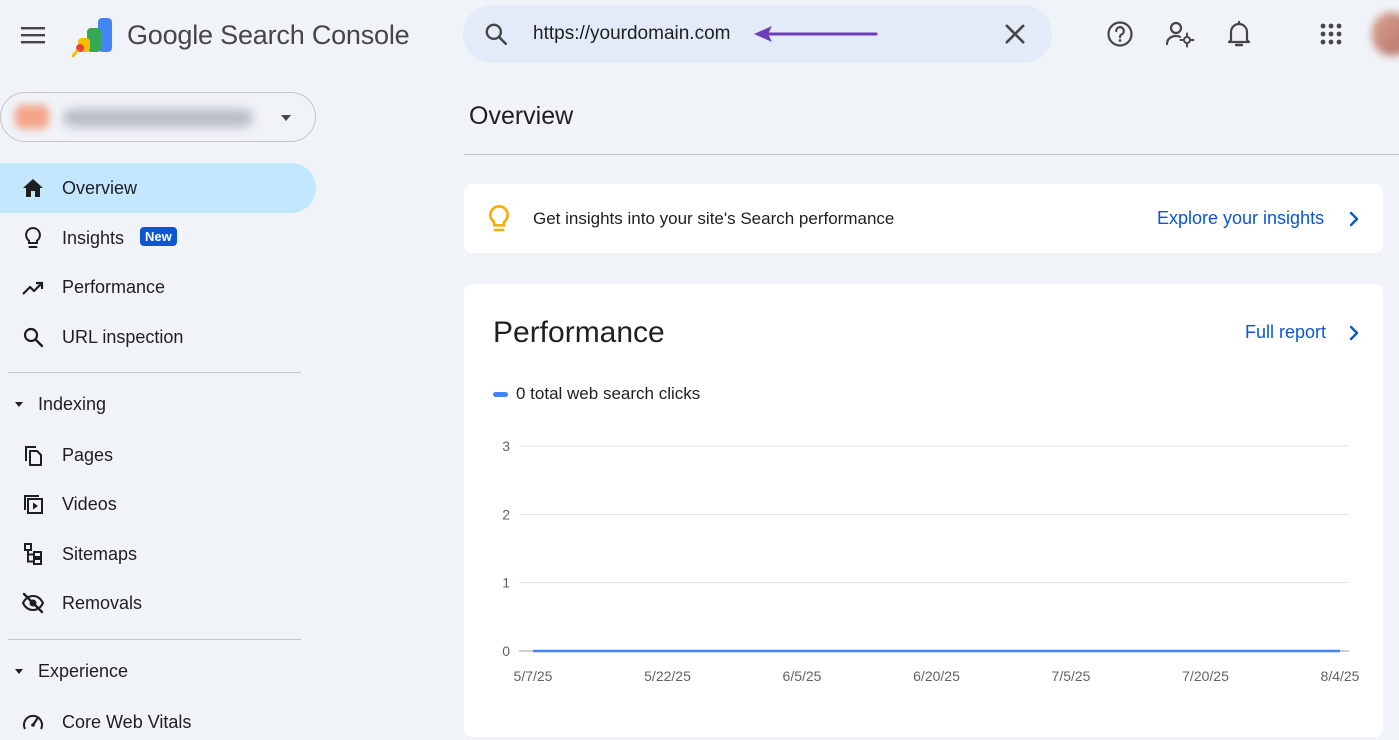 The width and height of the screenshot is (1399, 740). What do you see at coordinates (123, 336) in the screenshot?
I see `sidebar-item-label: URL inspection` at bounding box center [123, 336].